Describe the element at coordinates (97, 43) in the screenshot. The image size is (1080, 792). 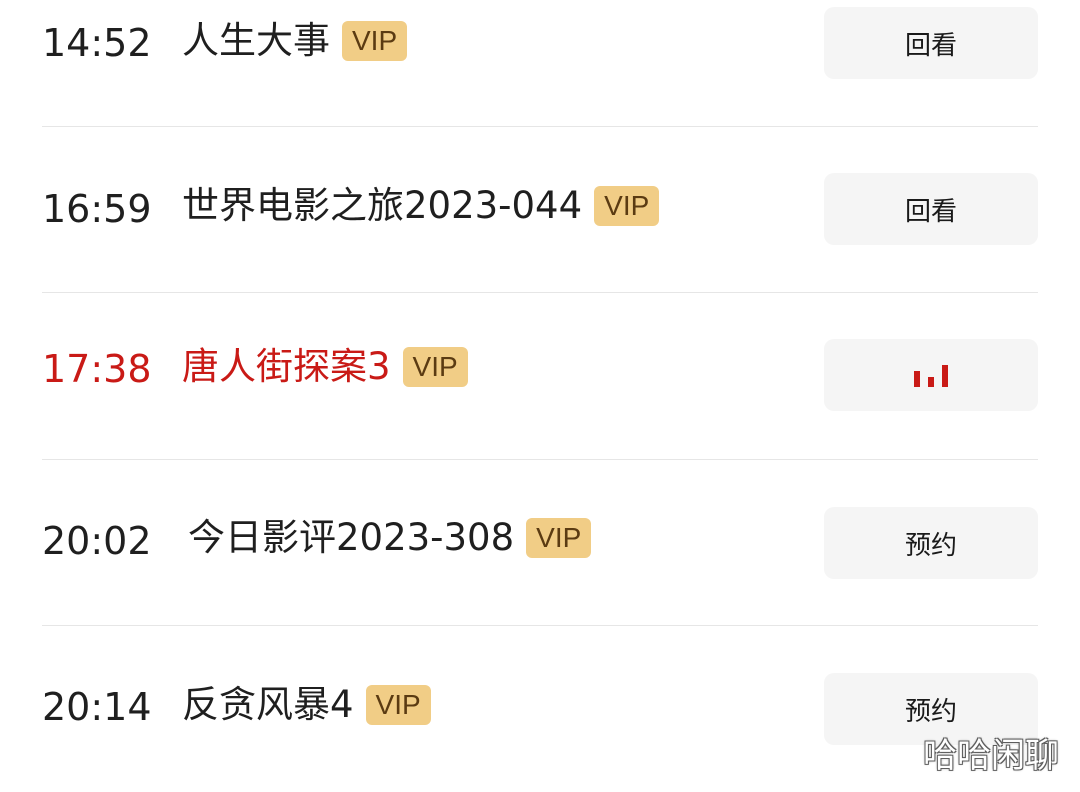
I see `program-time: 14:52` at that location.